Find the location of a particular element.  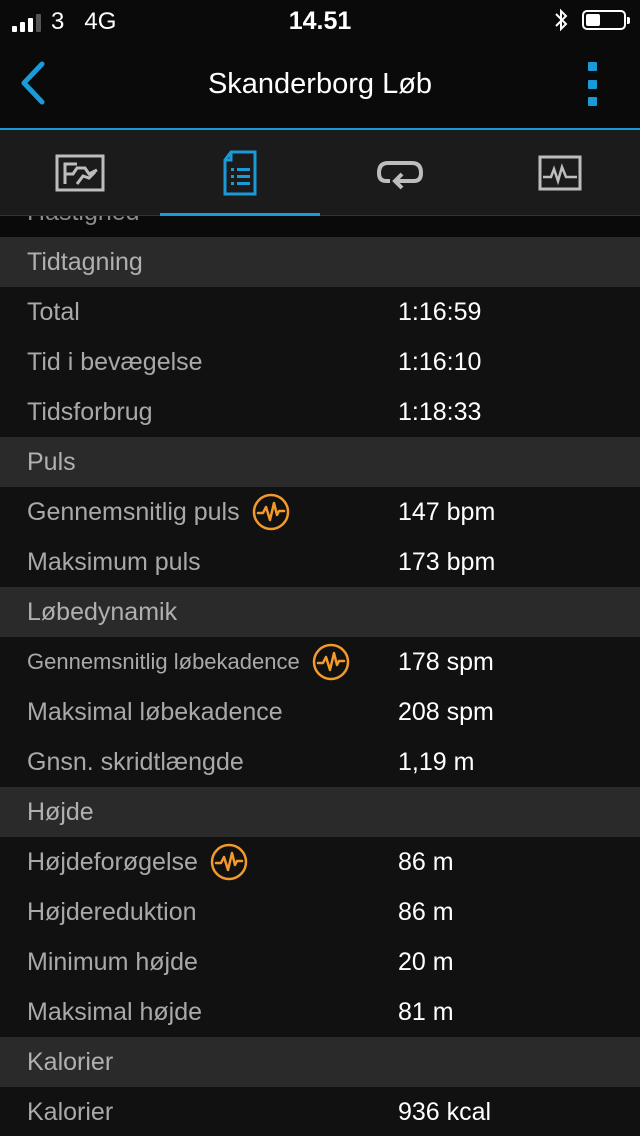

page-title: Skanderborg Løb is located at coordinates (320, 84).